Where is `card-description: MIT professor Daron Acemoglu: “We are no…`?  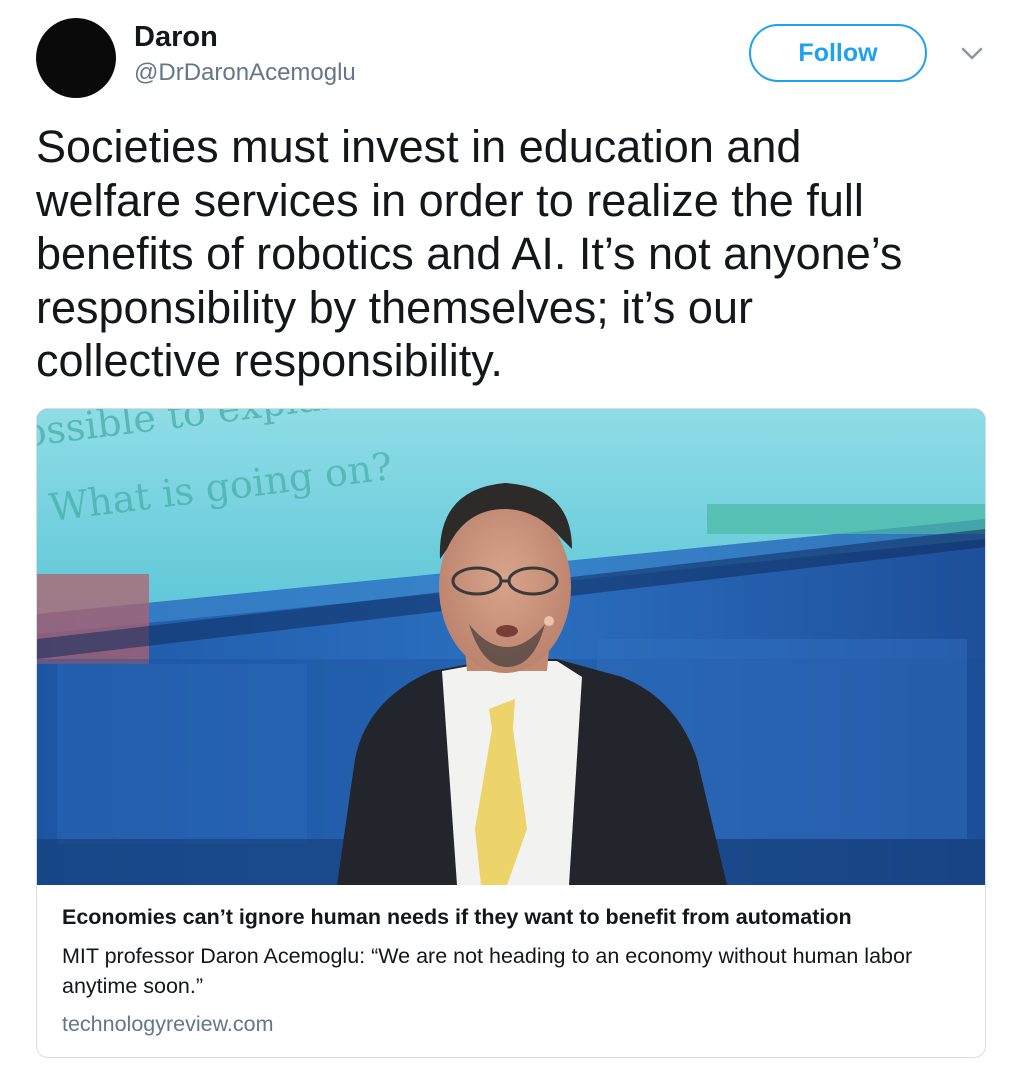 card-description: MIT professor Daron Acemoglu: “We are no… is located at coordinates (487, 971).